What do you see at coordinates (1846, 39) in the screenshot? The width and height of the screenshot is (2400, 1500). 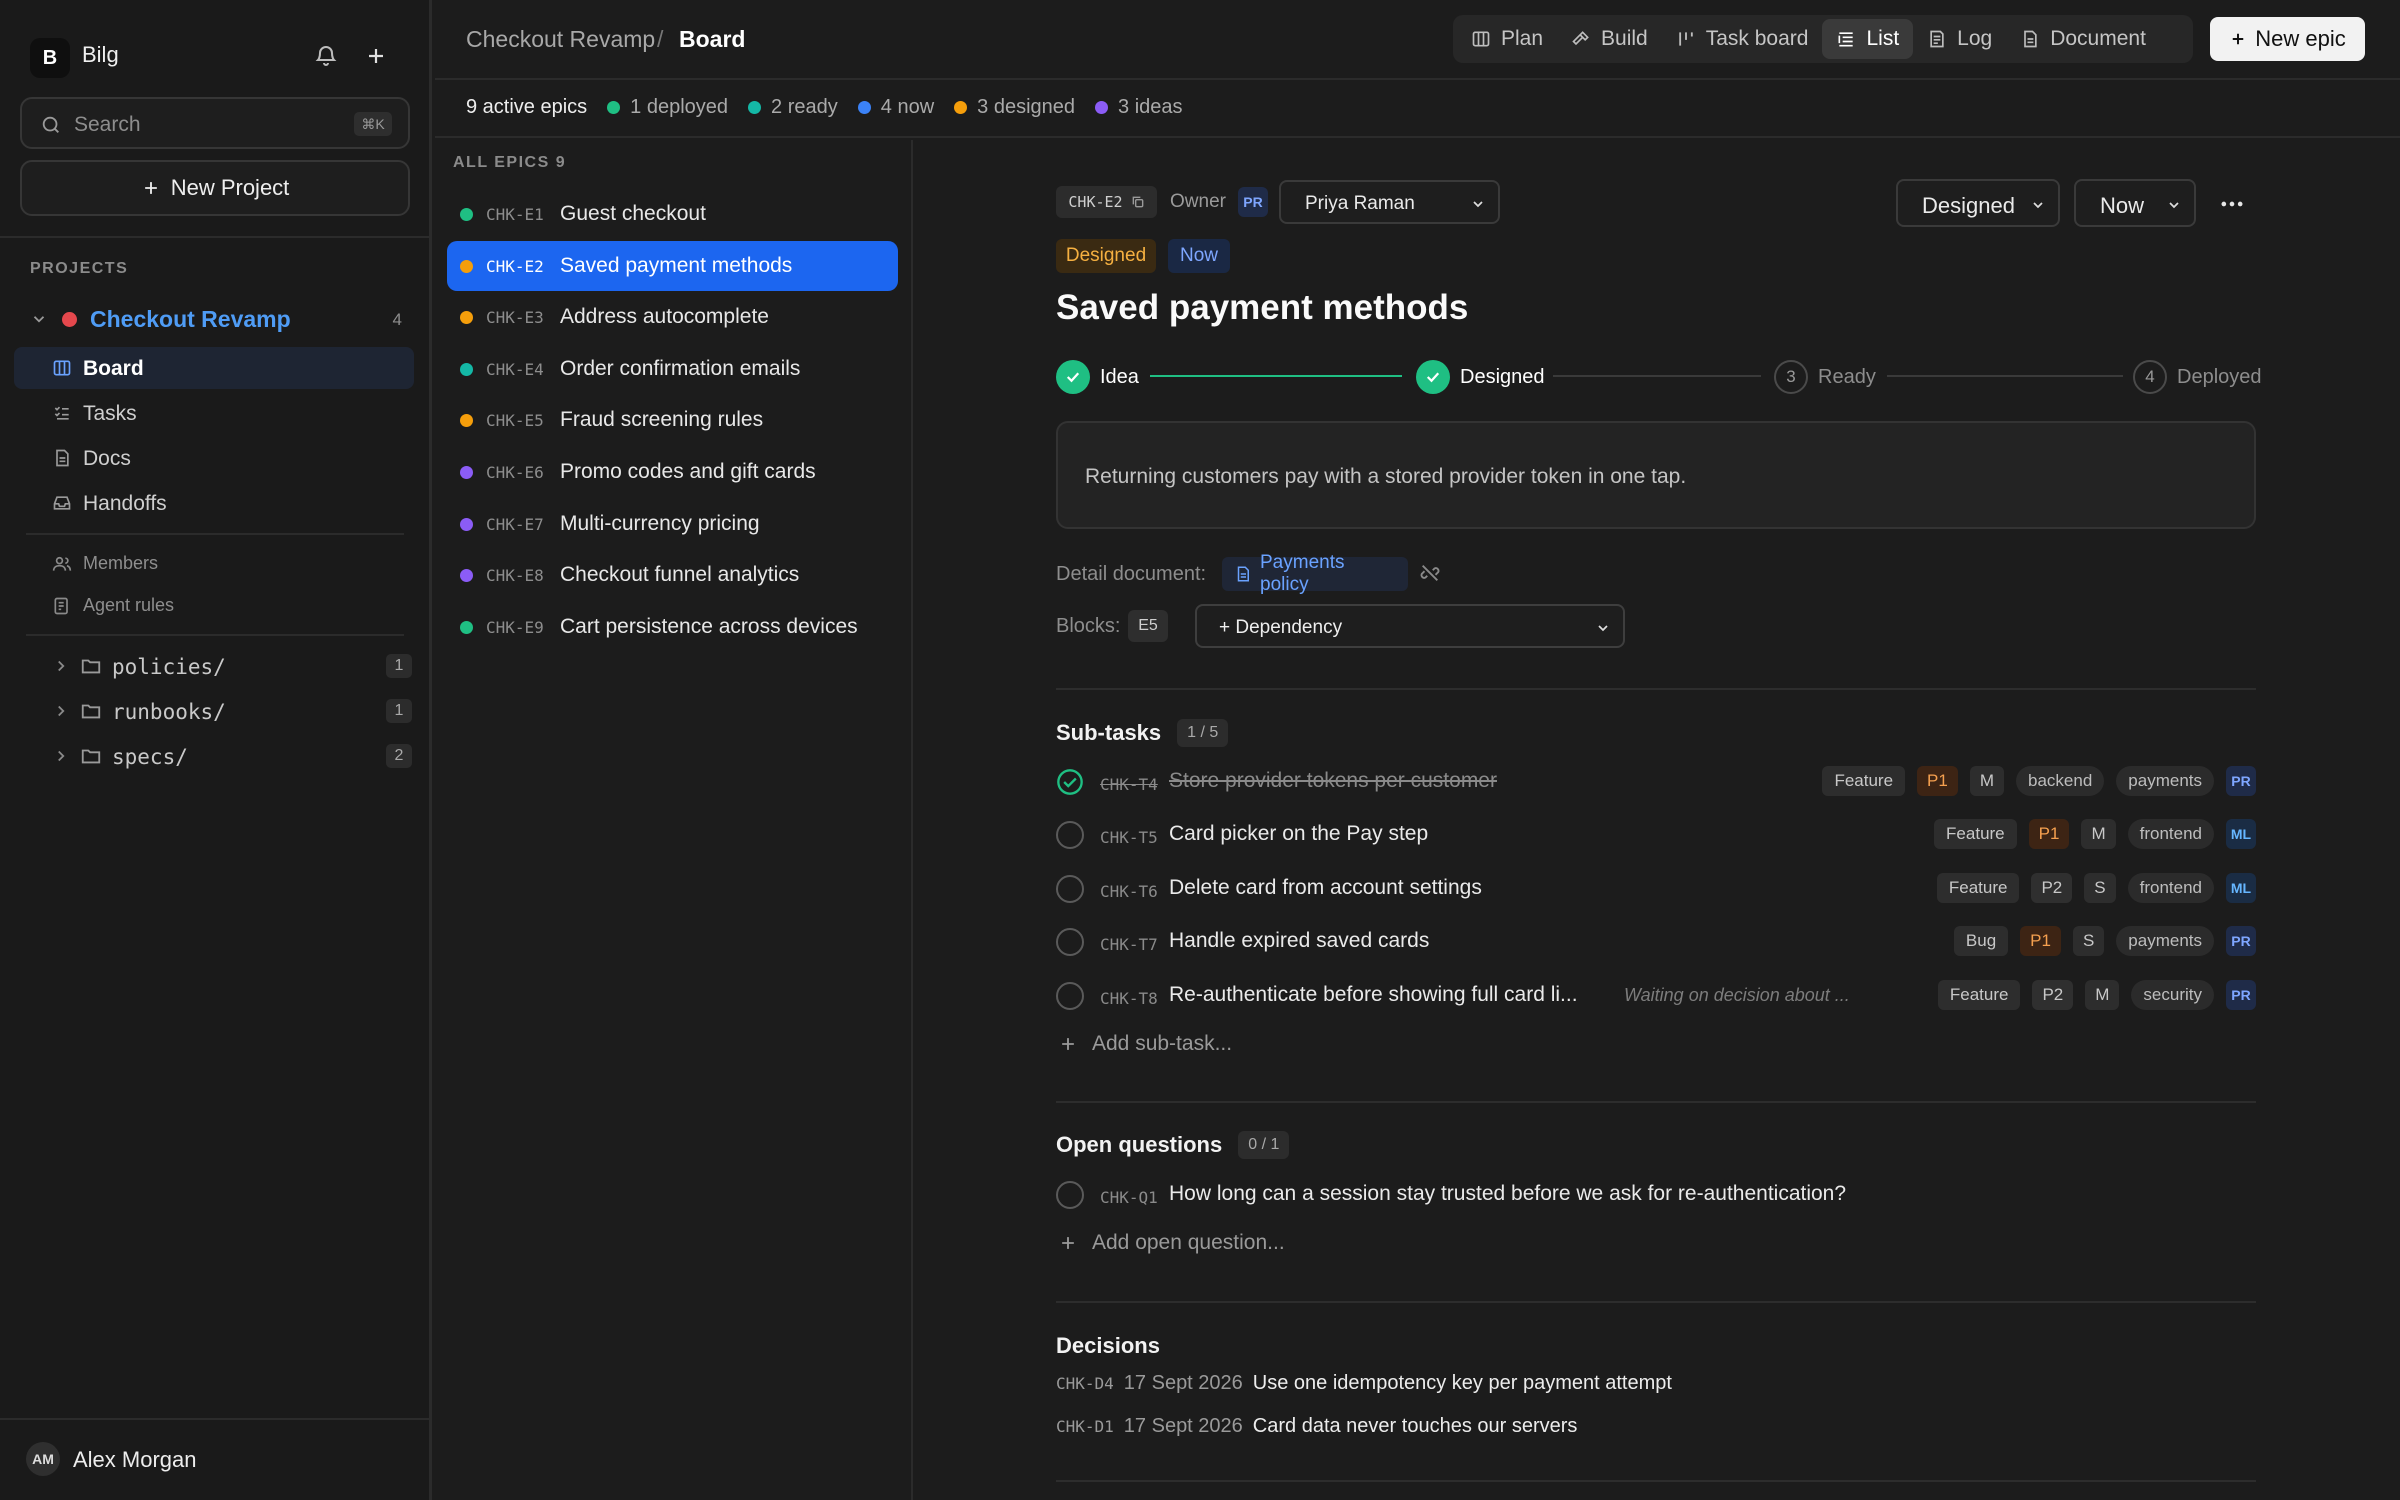 I see `list-icon` at bounding box center [1846, 39].